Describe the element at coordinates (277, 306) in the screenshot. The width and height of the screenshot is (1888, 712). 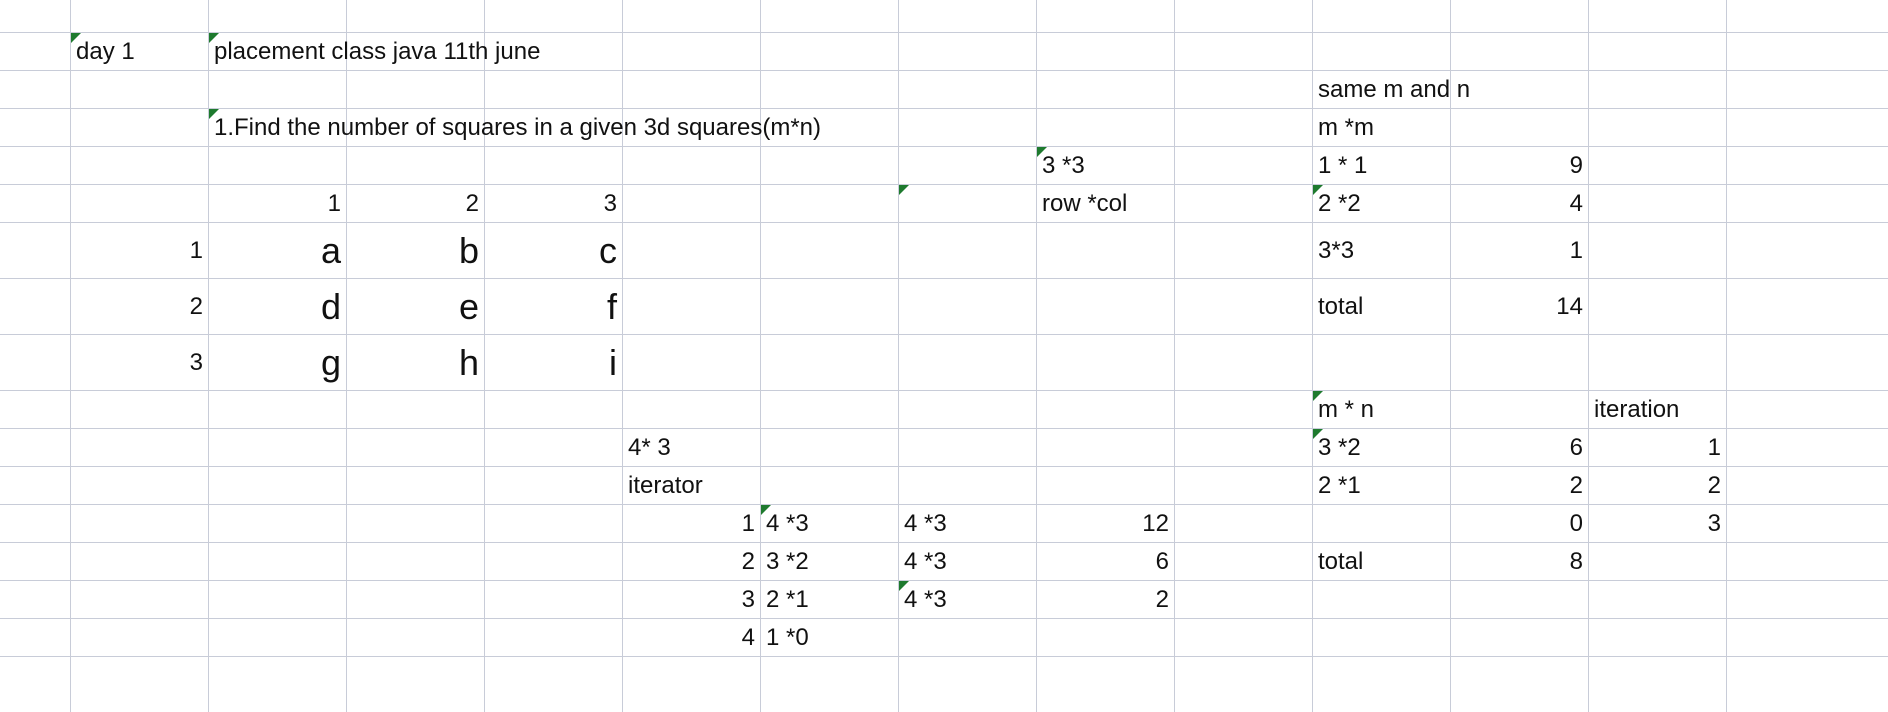
I see `cell-grid-d: d` at that location.